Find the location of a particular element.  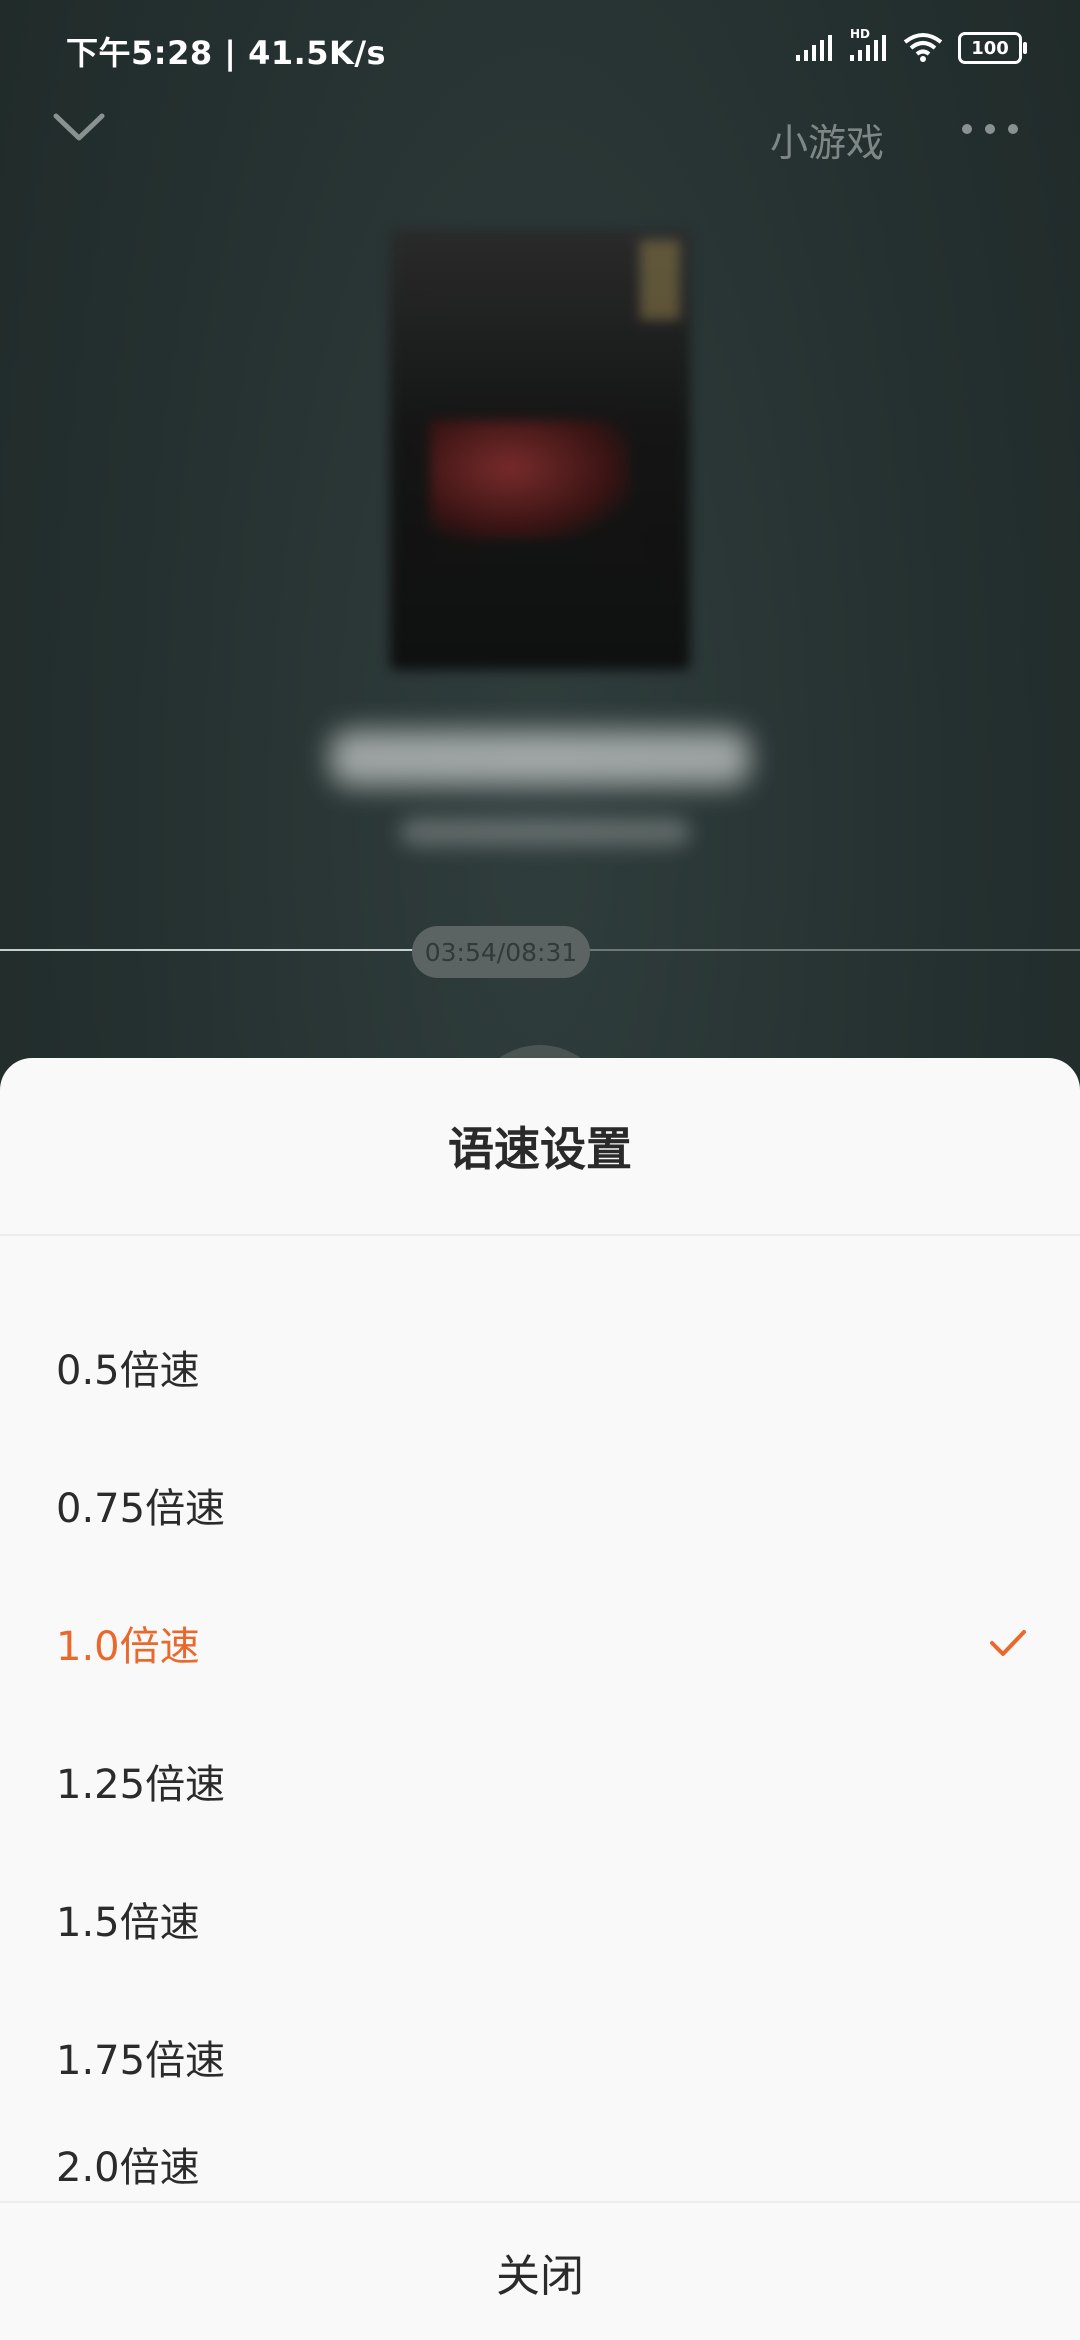

speed-option-label: 0.5倍速 is located at coordinates (128, 1371).